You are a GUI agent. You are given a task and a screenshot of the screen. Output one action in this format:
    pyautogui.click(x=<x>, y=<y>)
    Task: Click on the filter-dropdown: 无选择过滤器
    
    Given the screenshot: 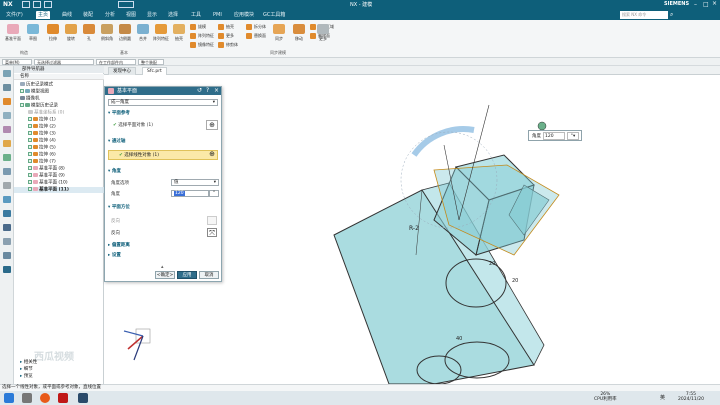 What is the action you would take?
    pyautogui.click(x=64, y=62)
    